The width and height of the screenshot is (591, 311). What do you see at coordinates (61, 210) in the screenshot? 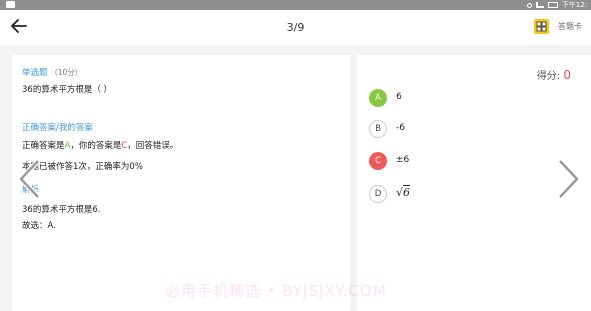
I see `analysis-line-1: 36的算术平方根是6.` at bounding box center [61, 210].